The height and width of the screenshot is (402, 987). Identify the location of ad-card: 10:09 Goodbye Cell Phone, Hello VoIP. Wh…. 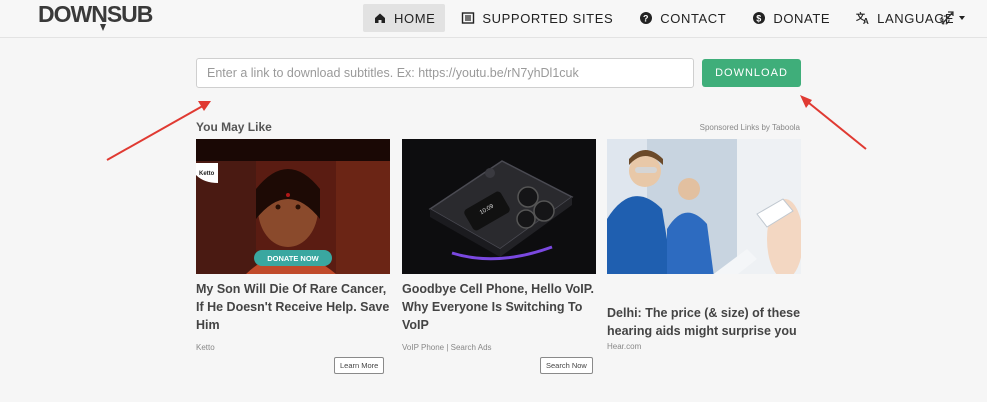
(499, 256).